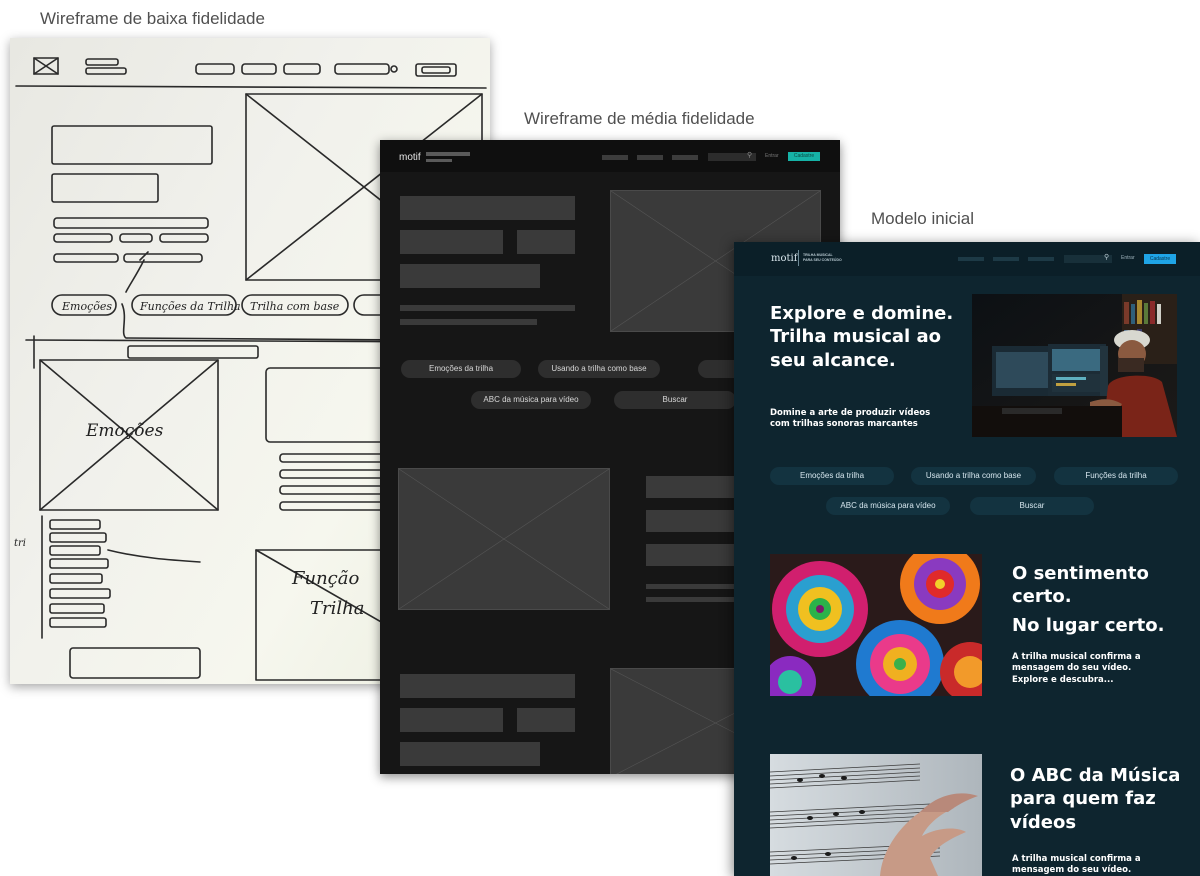 Image resolution: width=1200 pixels, height=876 pixels. I want to click on hi-signup-button: Cadastre, so click(1160, 259).